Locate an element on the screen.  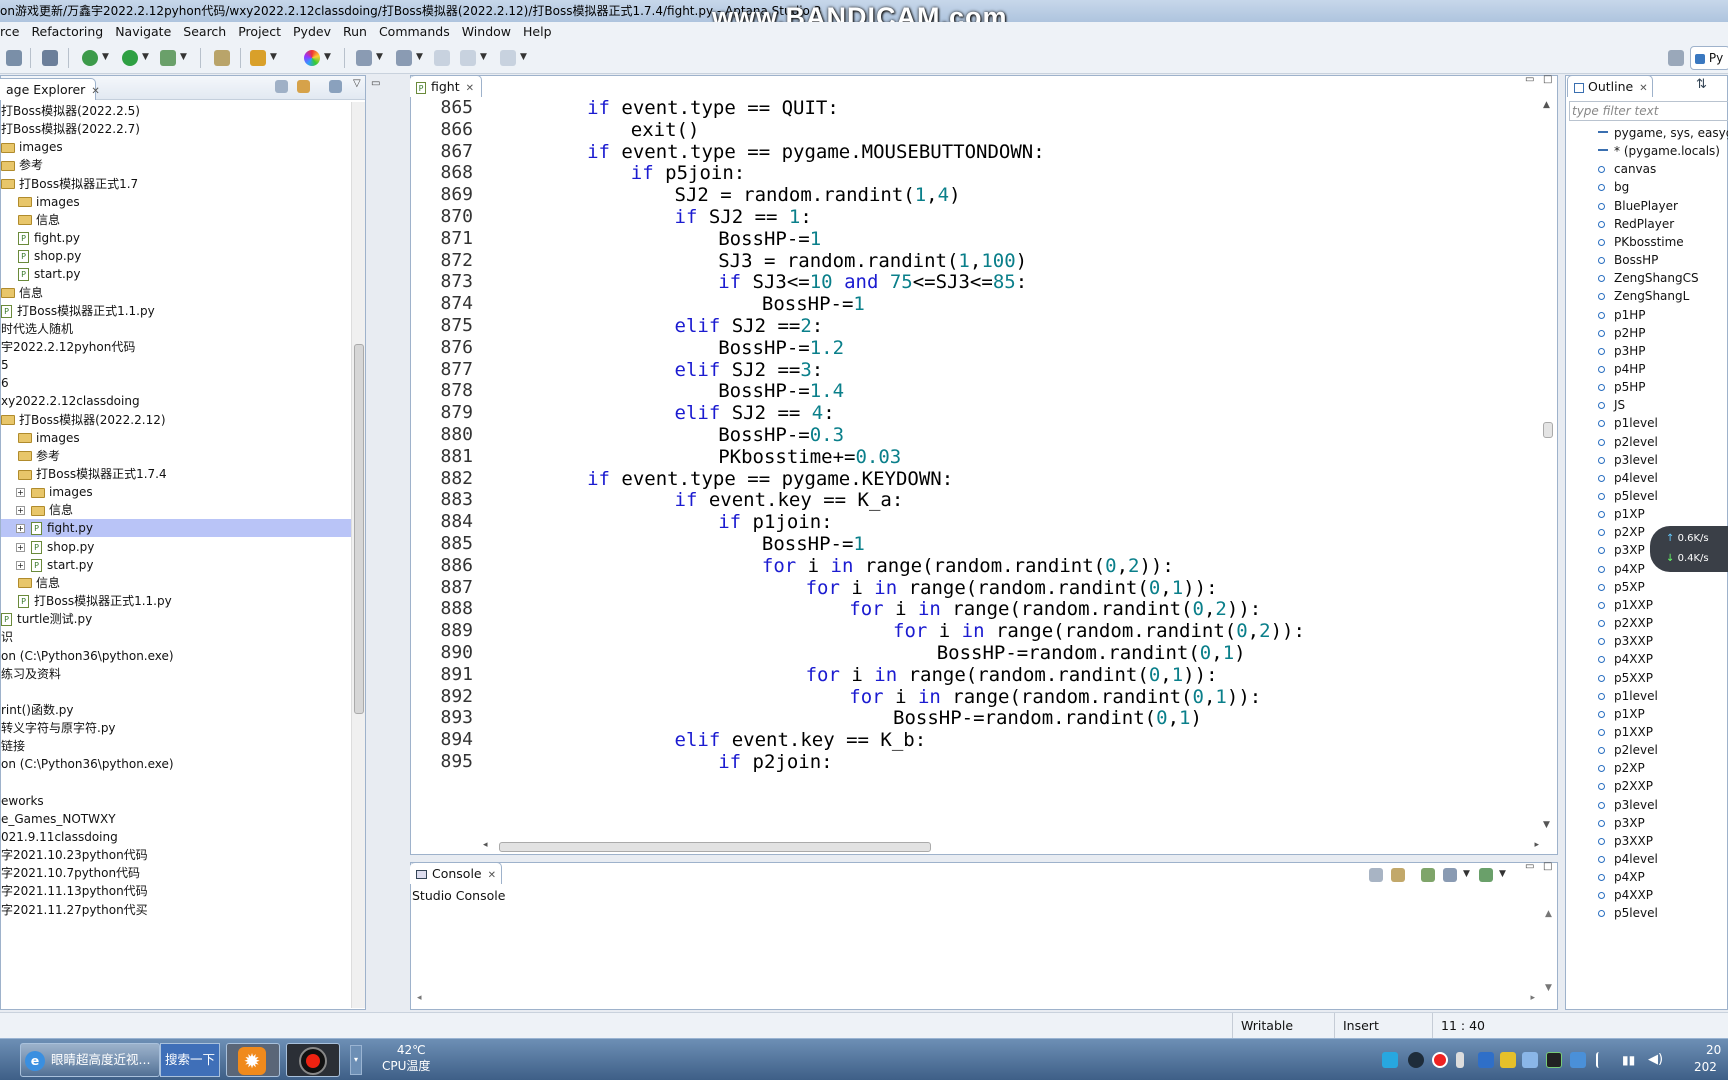
taskbar-settings-app: ✹ is located at coordinates (253, 1060).